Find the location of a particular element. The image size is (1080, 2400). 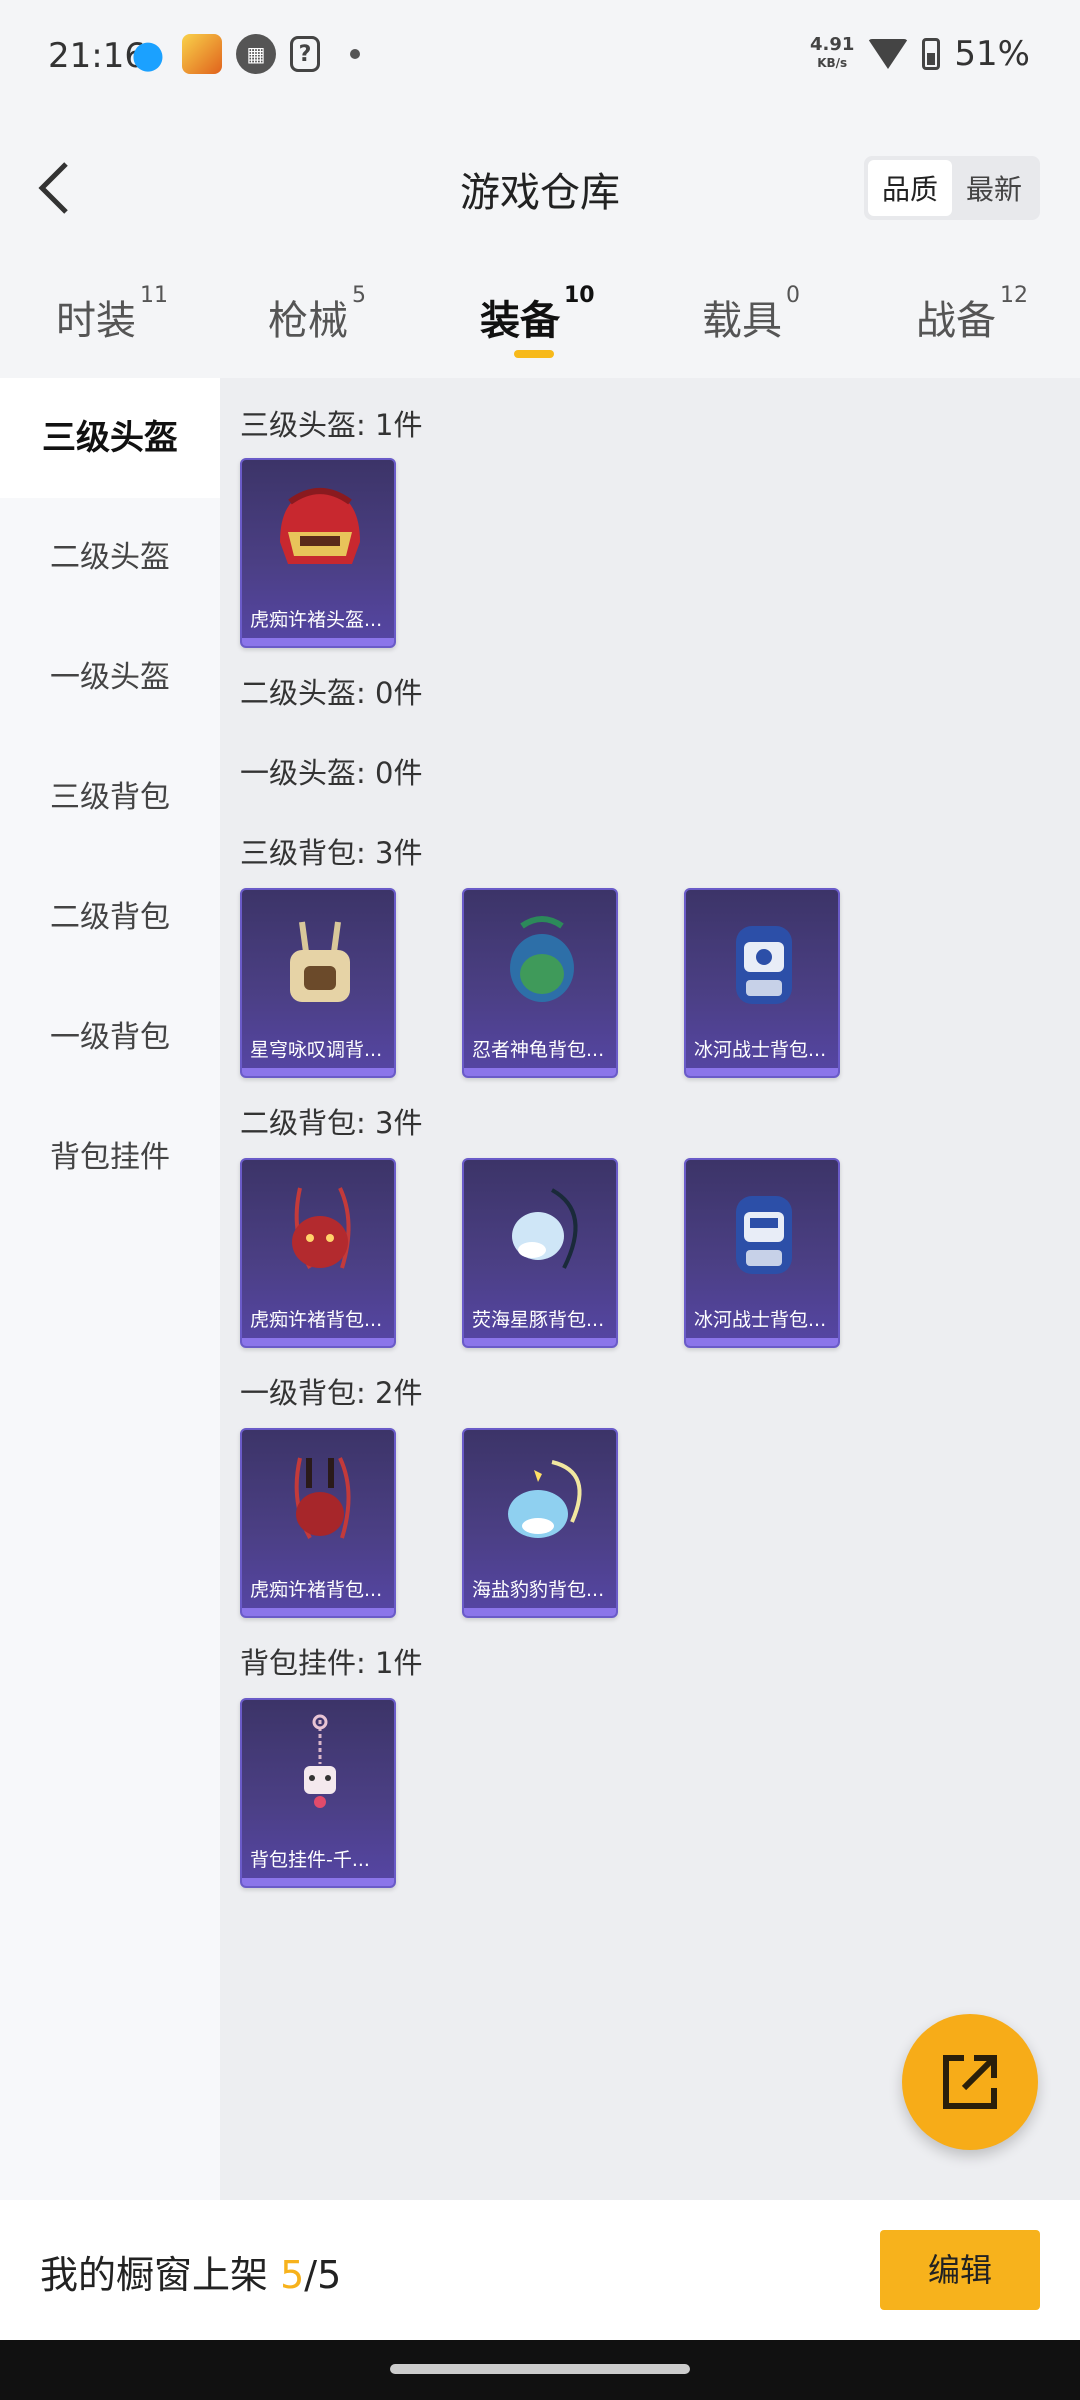

home-indicator is located at coordinates (540, 2369).